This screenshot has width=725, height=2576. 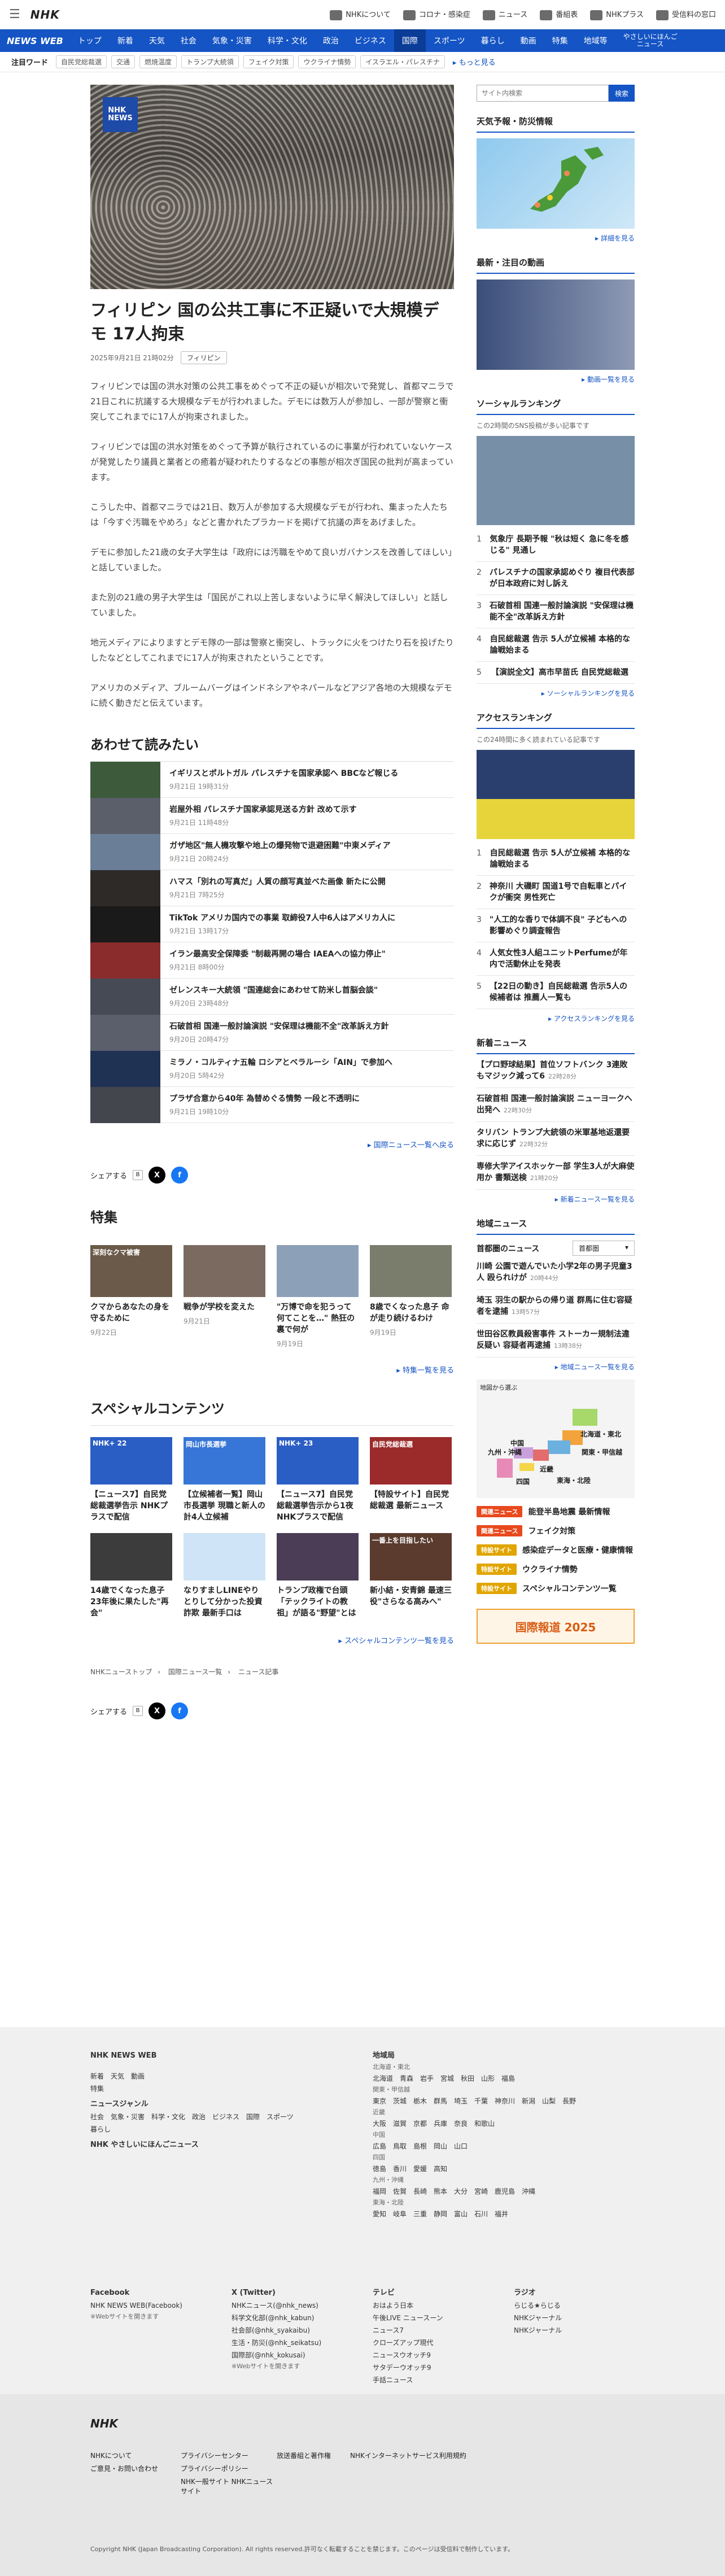 I want to click on news-item: 世田谷区教員殺害事件 ストーカー規制法違反疑い 容疑者再逮捕 13時38分, so click(x=556, y=1340).